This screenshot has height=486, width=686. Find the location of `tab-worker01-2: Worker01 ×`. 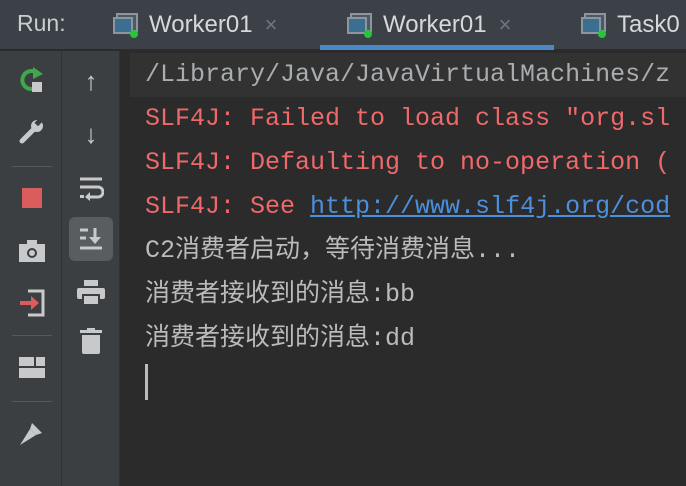

tab-worker01-2: Worker01 × is located at coordinates (429, 25).